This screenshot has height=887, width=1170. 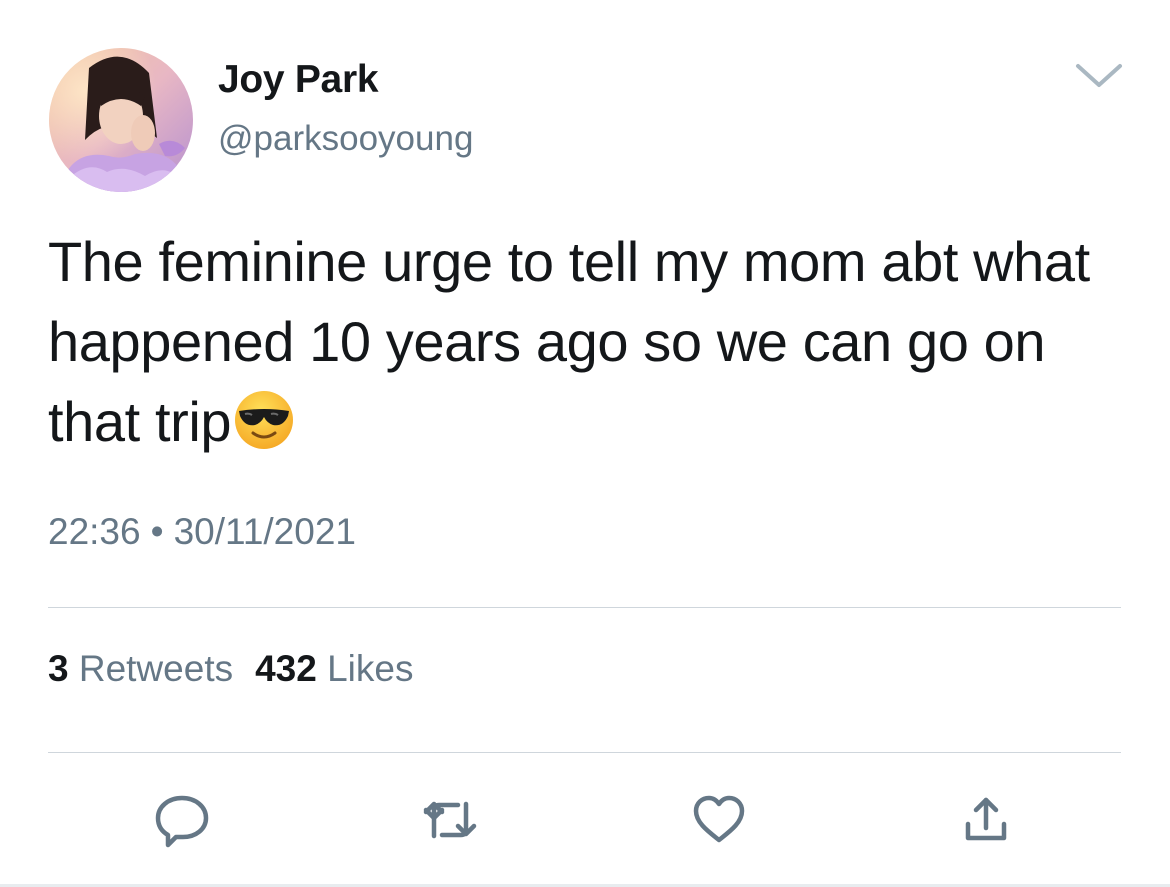 What do you see at coordinates (264, 531) in the screenshot?
I see `tweet-date: 30/11/2021` at bounding box center [264, 531].